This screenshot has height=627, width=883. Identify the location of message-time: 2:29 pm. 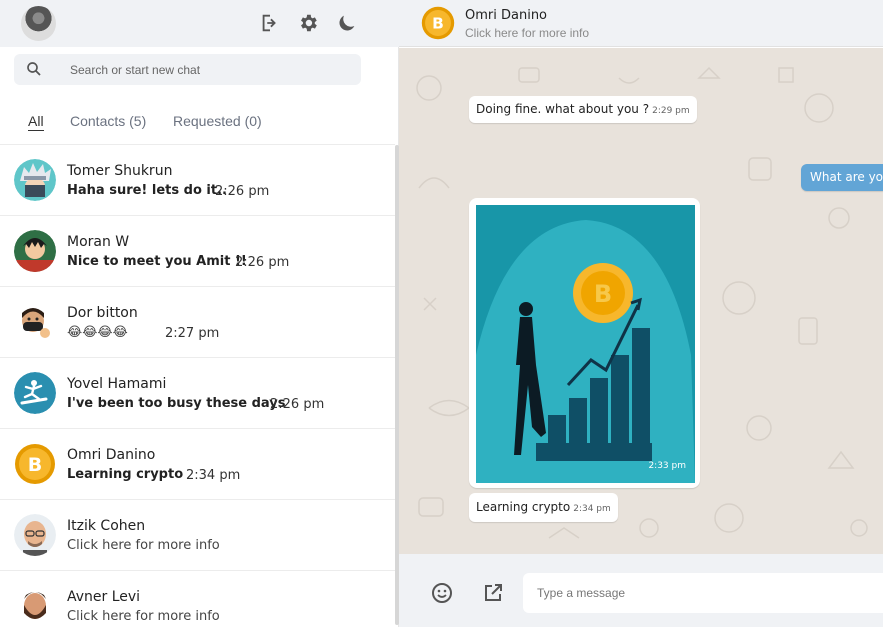
(671, 111).